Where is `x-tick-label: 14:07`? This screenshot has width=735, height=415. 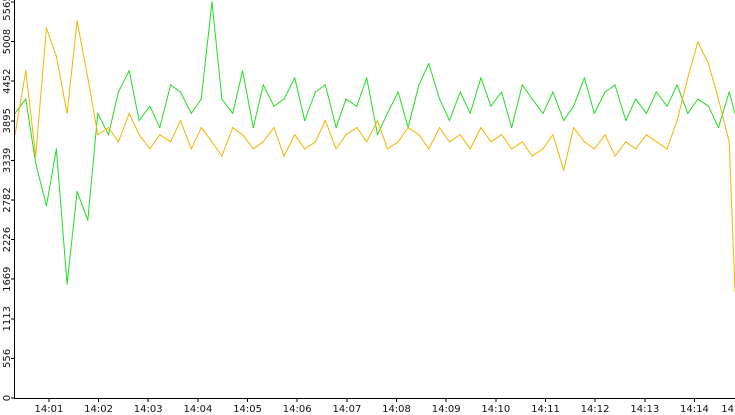
x-tick-label: 14:07 is located at coordinates (346, 409).